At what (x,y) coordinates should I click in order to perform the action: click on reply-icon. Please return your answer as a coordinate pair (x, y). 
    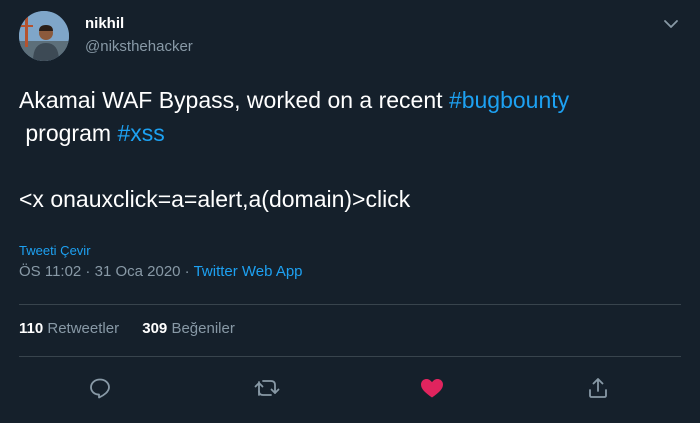
    Looking at the image, I should click on (100, 388).